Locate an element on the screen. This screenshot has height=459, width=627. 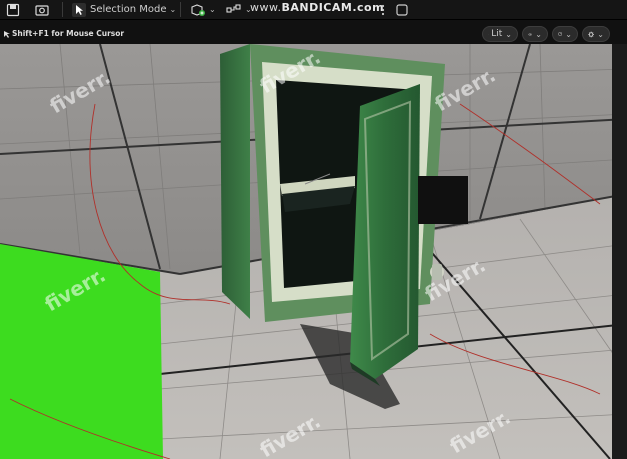
bandicam-watermark: www.BANDICAM.com is located at coordinates (317, 7).